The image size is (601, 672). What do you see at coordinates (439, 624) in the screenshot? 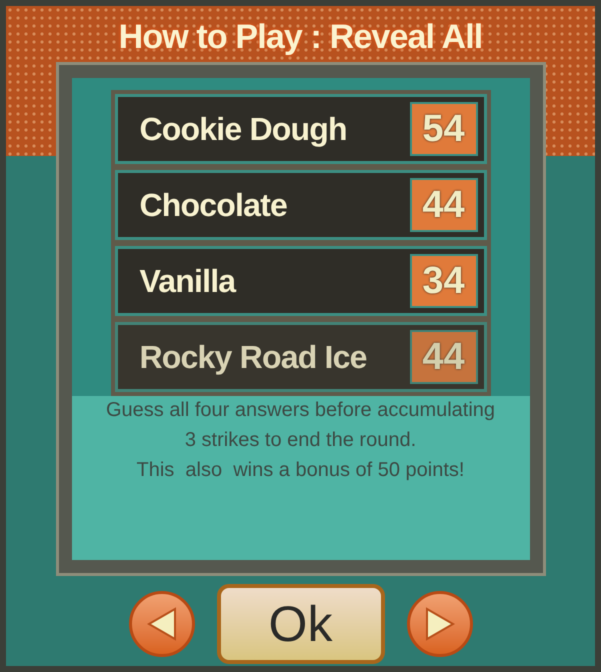
I see `right-arrow-icon` at bounding box center [439, 624].